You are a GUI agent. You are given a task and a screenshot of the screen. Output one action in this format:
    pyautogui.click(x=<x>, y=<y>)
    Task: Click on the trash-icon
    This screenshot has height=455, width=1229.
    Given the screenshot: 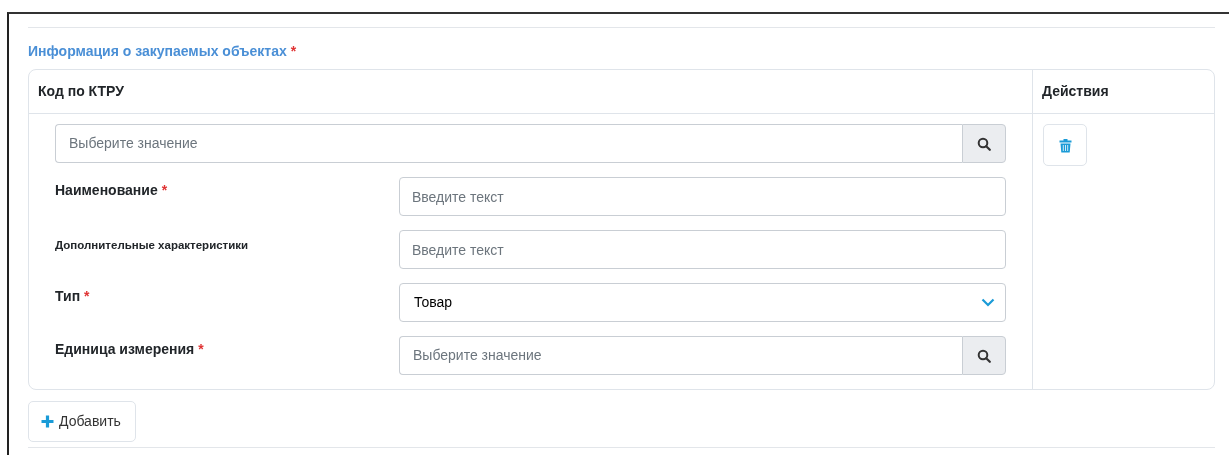 What is the action you would take?
    pyautogui.click(x=1065, y=145)
    